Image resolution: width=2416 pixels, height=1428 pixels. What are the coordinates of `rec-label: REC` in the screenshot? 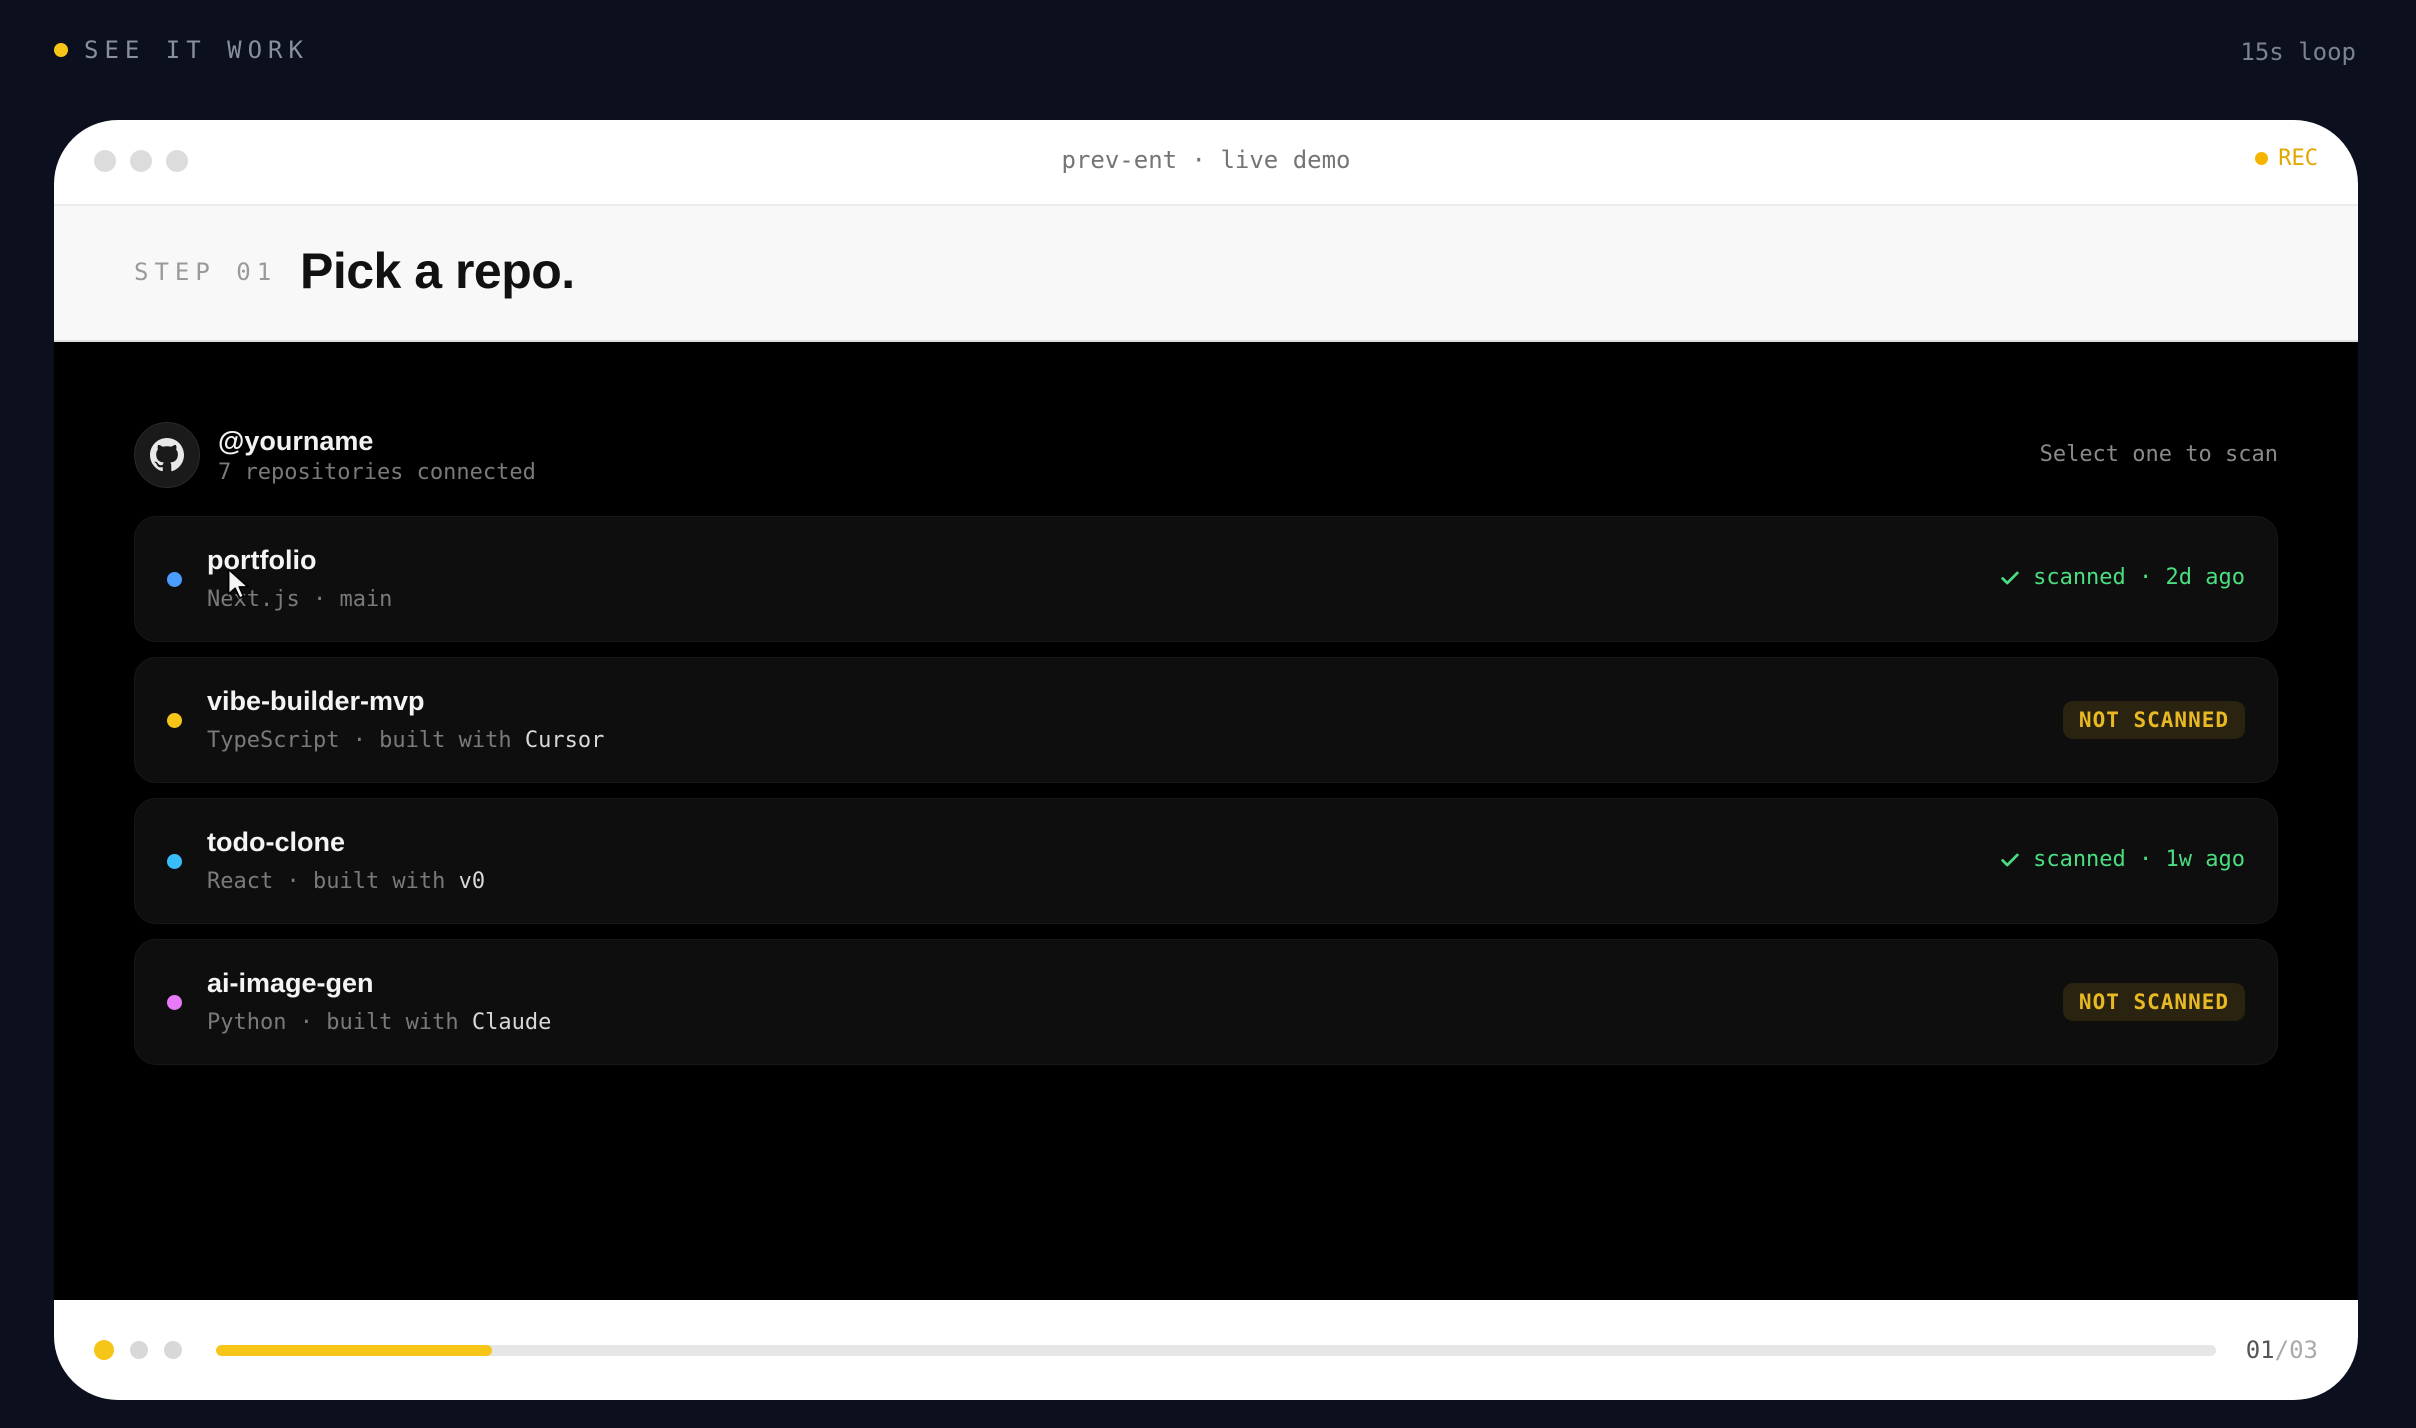 It's located at (2298, 158).